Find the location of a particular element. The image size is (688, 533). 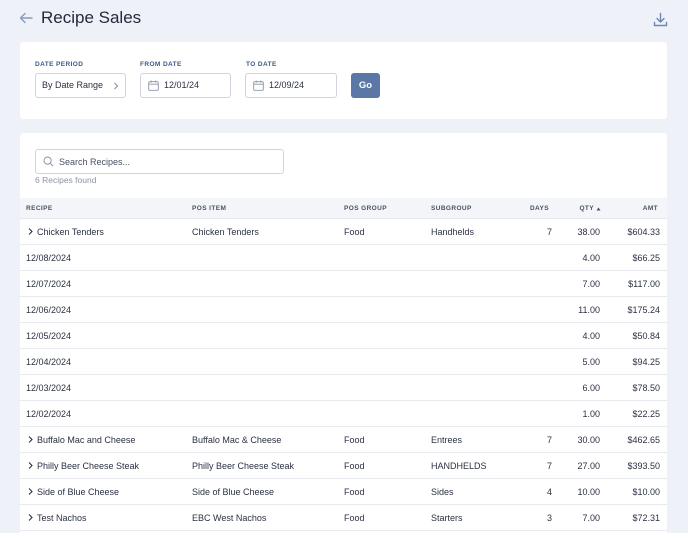

sale-date: 12/03/2024 is located at coordinates (49, 388).